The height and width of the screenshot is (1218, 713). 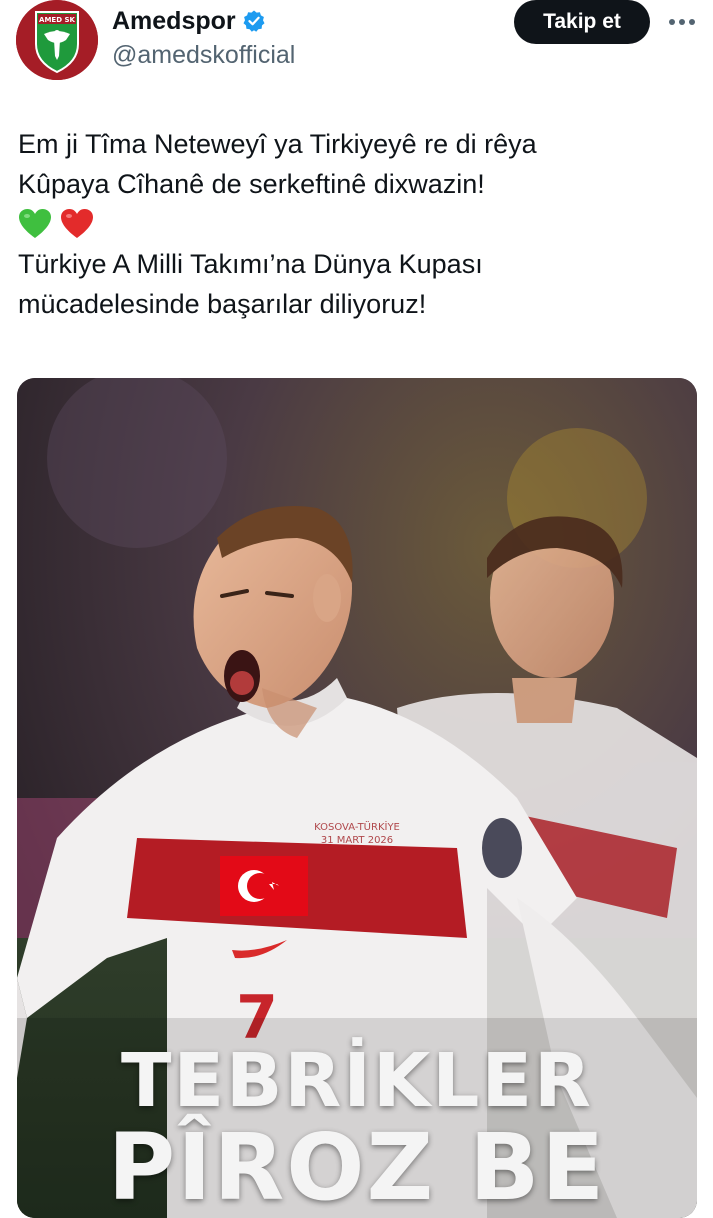 I want to click on jersey-match-date: 31 MART 2026, so click(x=357, y=840).